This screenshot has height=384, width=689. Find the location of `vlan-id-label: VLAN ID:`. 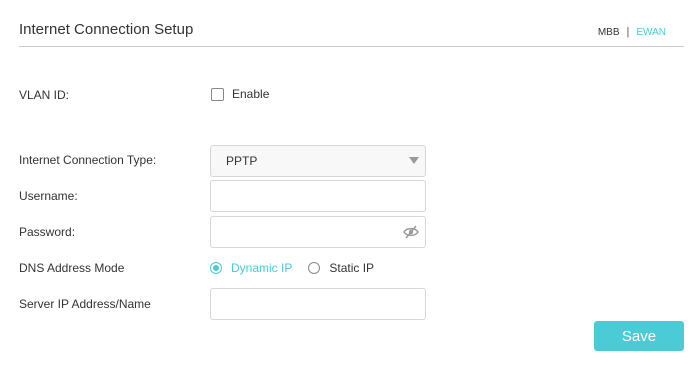

vlan-id-label: VLAN ID: is located at coordinates (44, 95).